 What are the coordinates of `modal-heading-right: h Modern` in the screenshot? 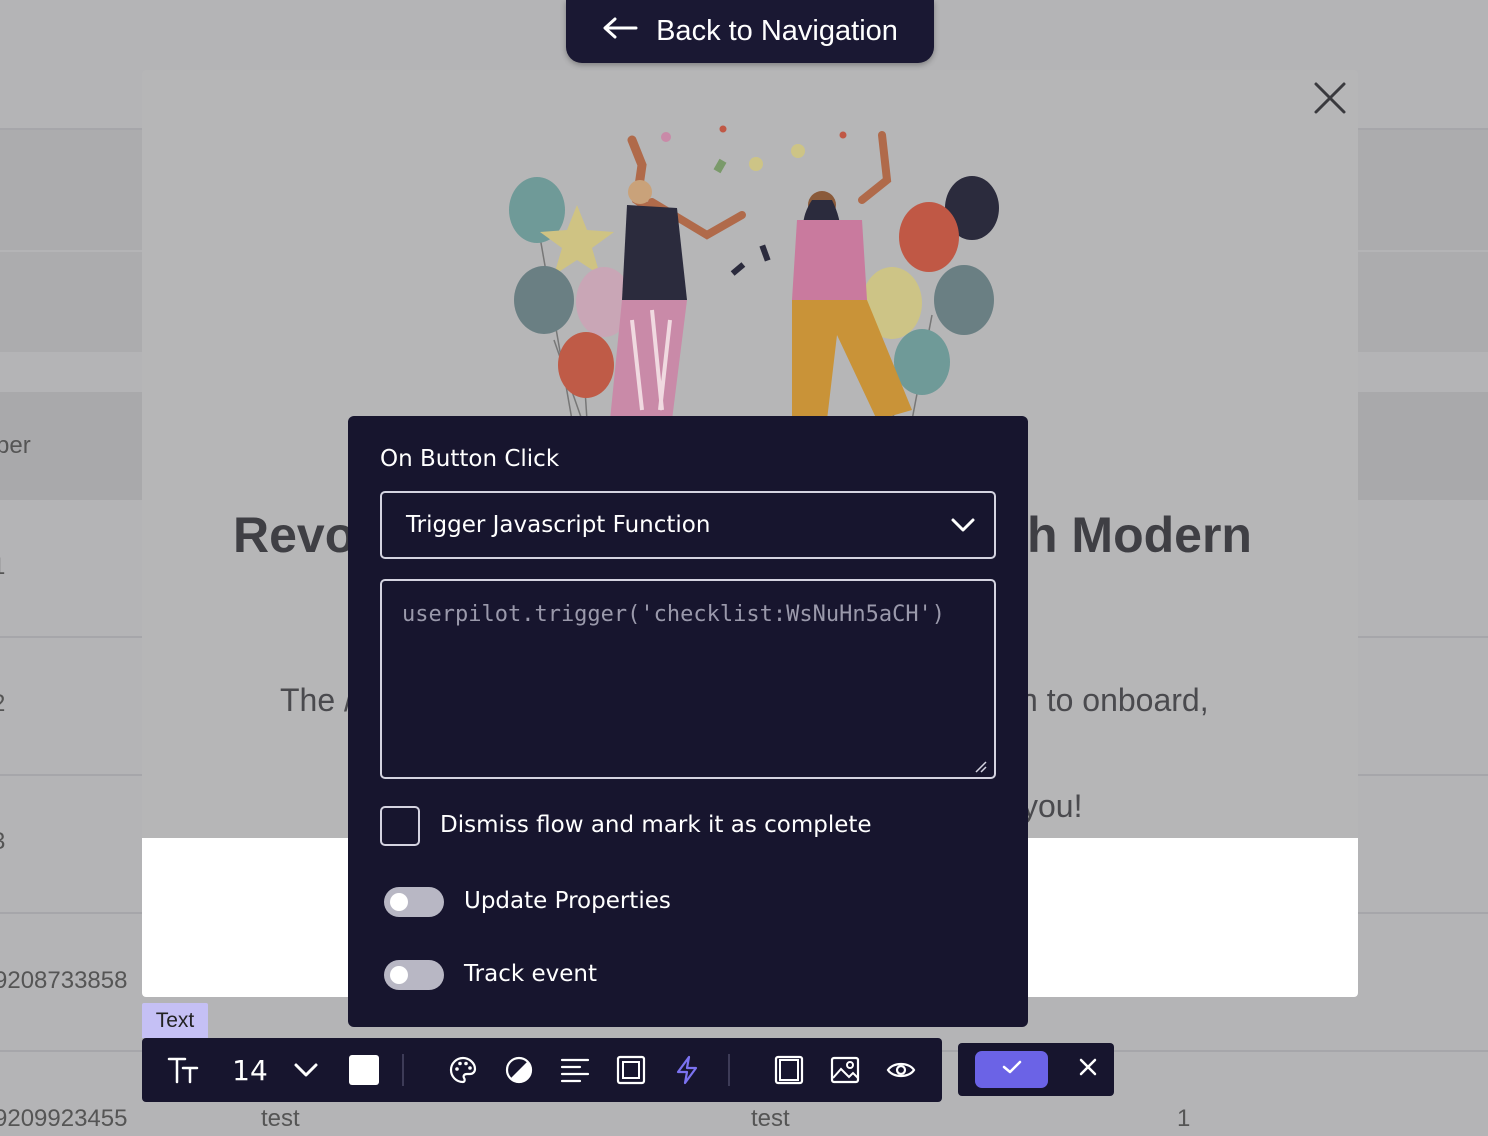 It's located at (1139, 535).